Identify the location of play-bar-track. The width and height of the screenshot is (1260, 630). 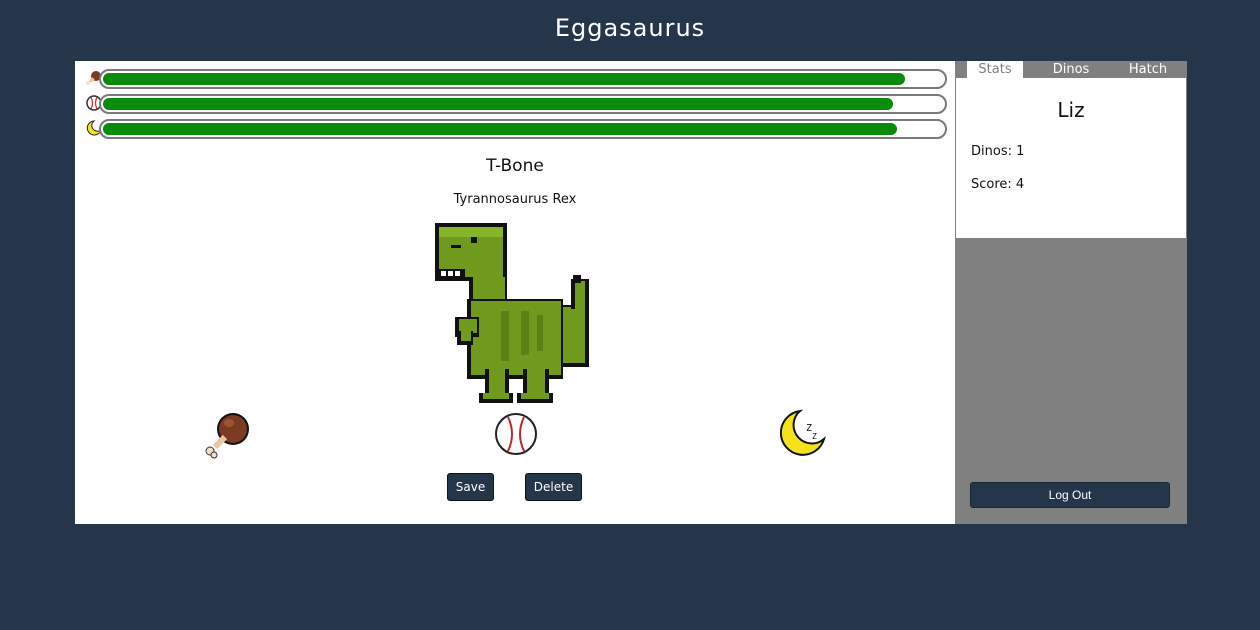
(523, 104).